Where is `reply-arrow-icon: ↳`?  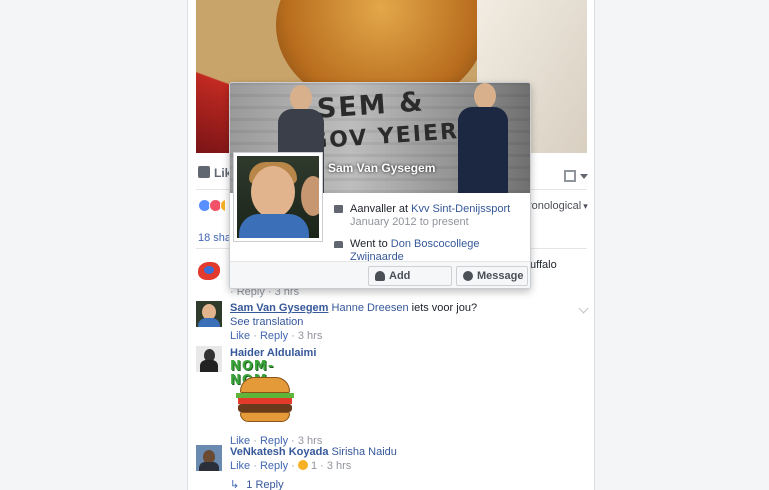
reply-arrow-icon: ↳ is located at coordinates (235, 484).